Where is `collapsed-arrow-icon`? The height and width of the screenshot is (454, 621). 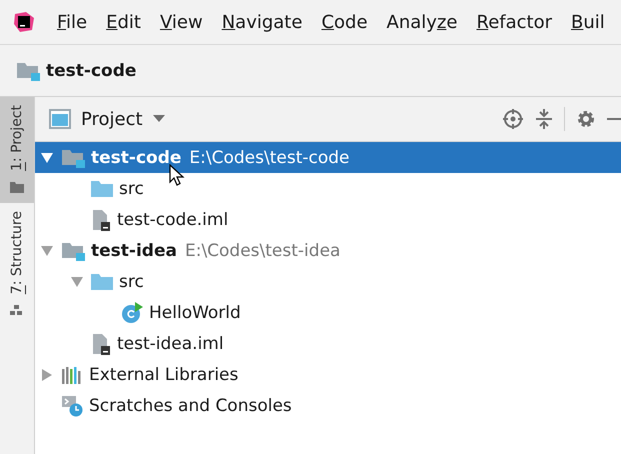 collapsed-arrow-icon is located at coordinates (47, 374).